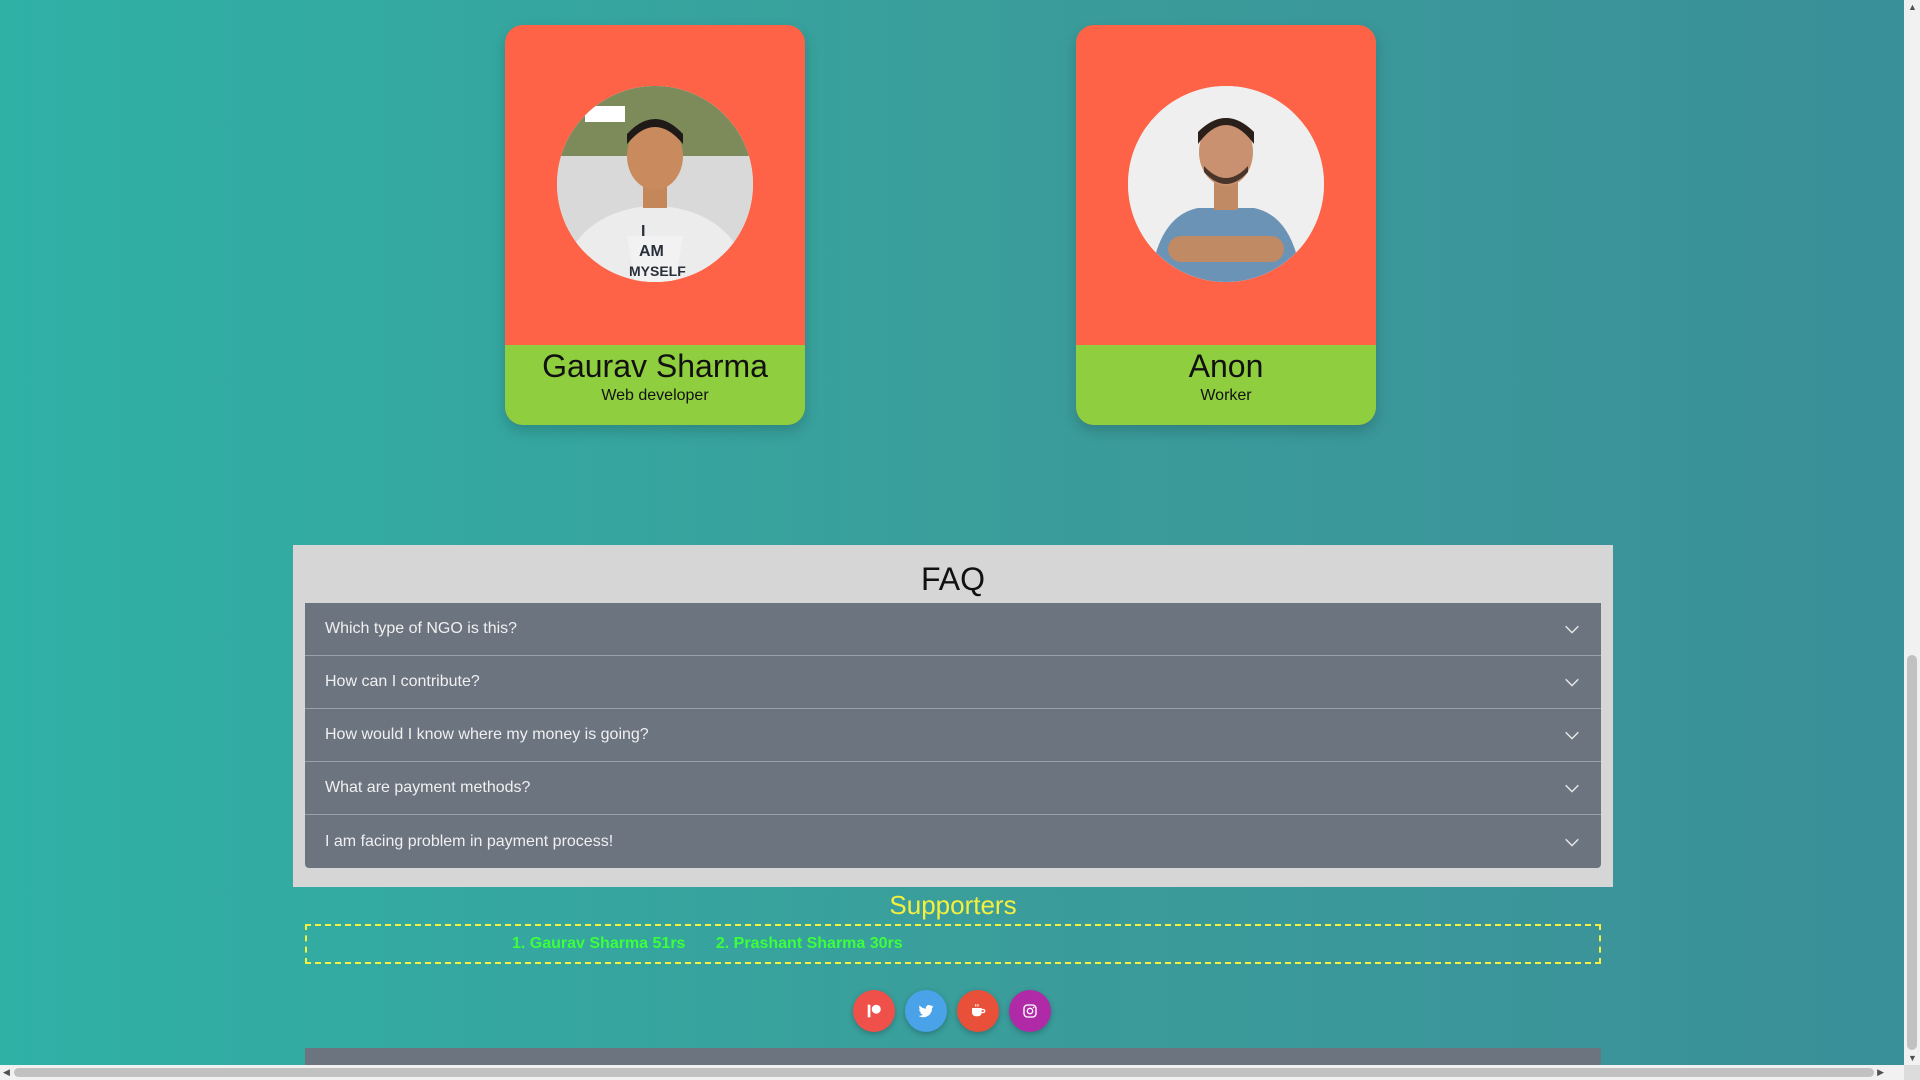 This screenshot has width=1920, height=1080. I want to click on coffee-icon, so click(979, 1010).